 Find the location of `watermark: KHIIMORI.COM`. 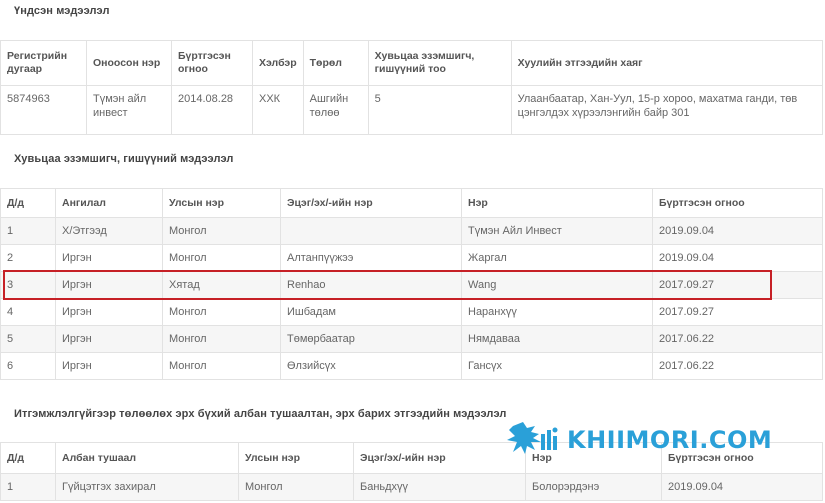

watermark: KHIIMORI.COM is located at coordinates (657, 440).